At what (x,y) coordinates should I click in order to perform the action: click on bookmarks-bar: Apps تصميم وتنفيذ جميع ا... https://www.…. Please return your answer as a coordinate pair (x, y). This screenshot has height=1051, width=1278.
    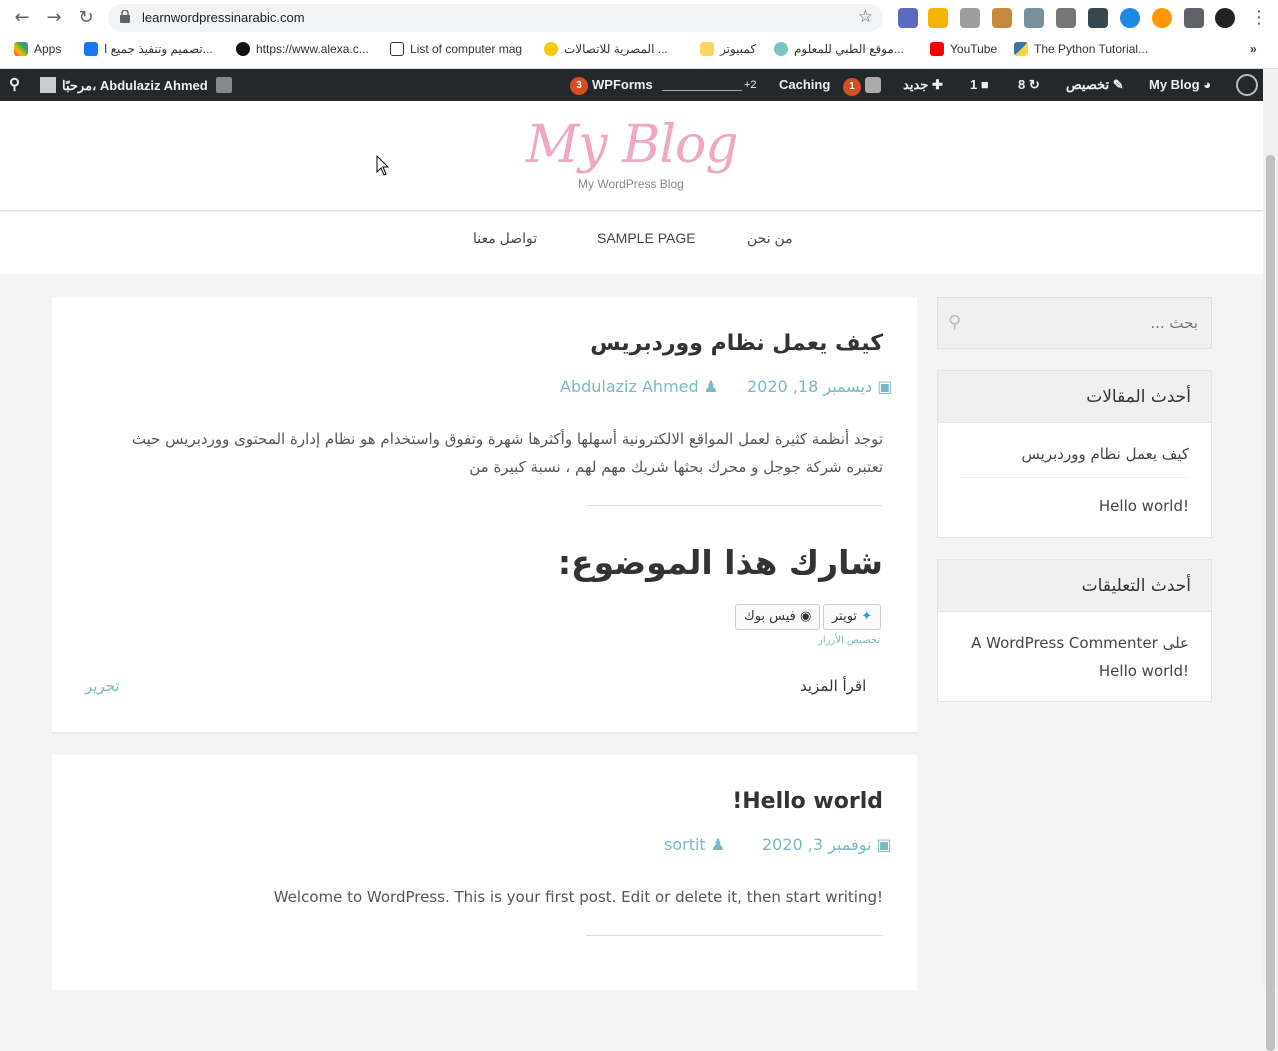
    Looking at the image, I should click on (639, 50).